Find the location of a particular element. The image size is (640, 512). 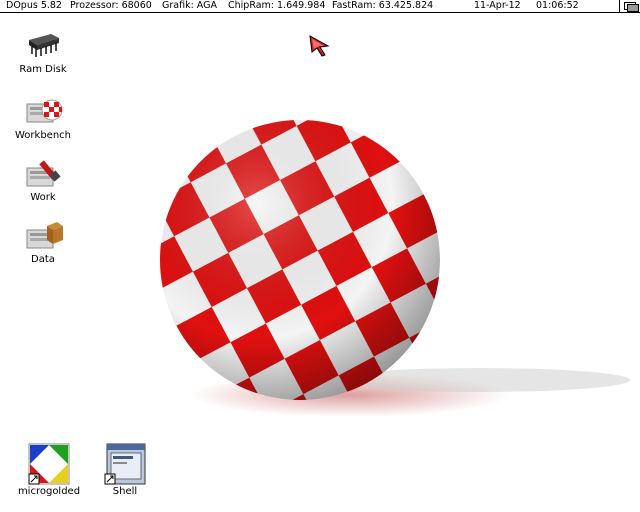

icon-label-microgolded: microgolded is located at coordinates (49, 491).